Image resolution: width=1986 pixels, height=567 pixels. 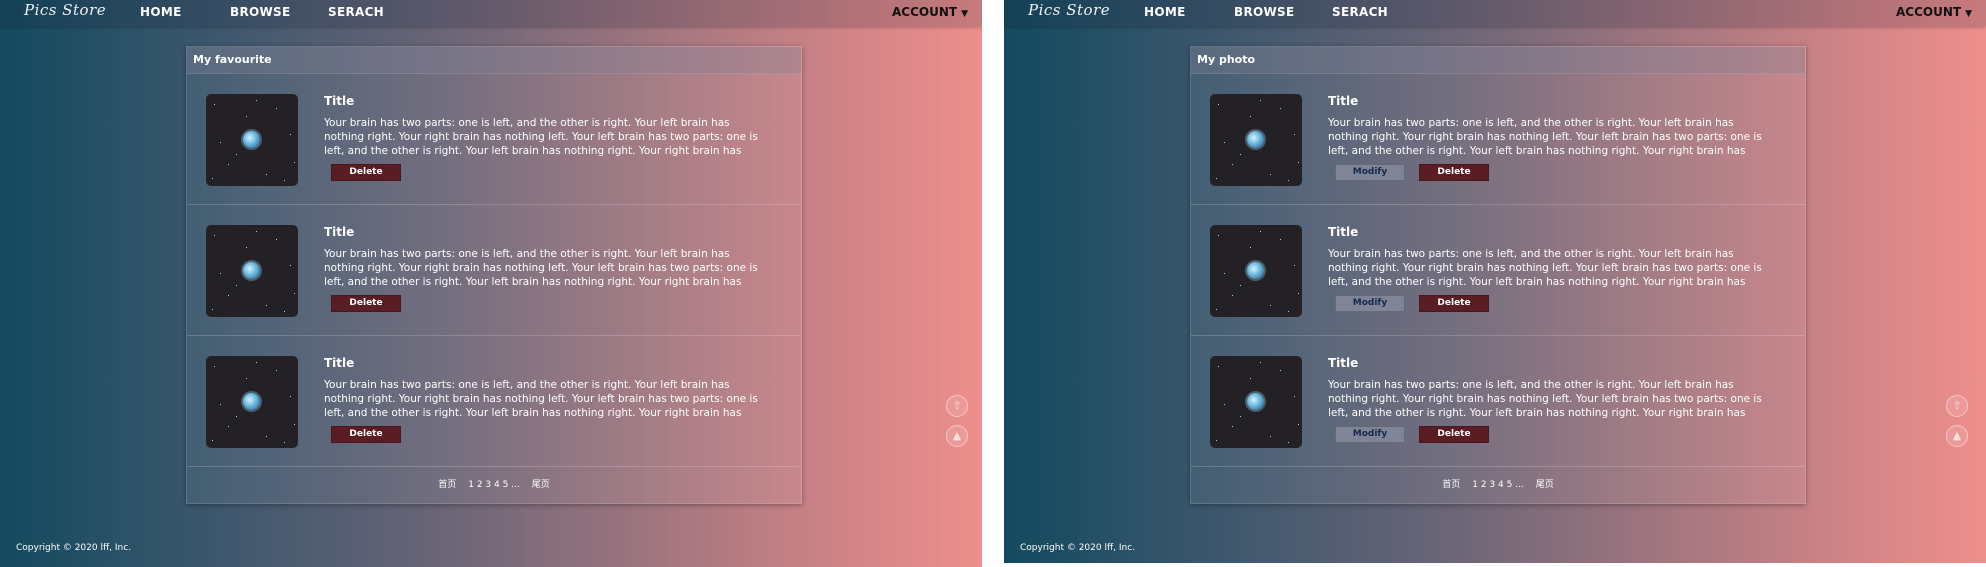 I want to click on section-title: My photo, so click(x=1226, y=59).